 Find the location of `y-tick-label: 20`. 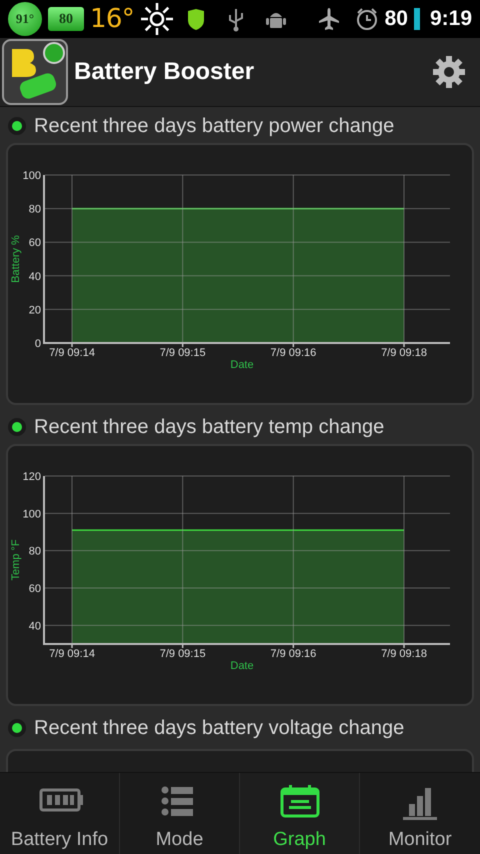

y-tick-label: 20 is located at coordinates (34, 310).